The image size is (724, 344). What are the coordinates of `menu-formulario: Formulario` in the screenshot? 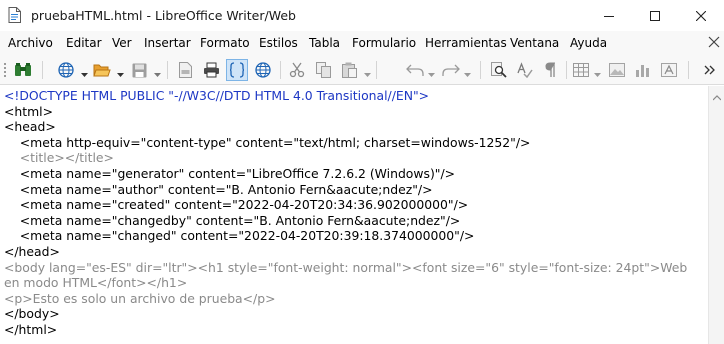 It's located at (384, 43).